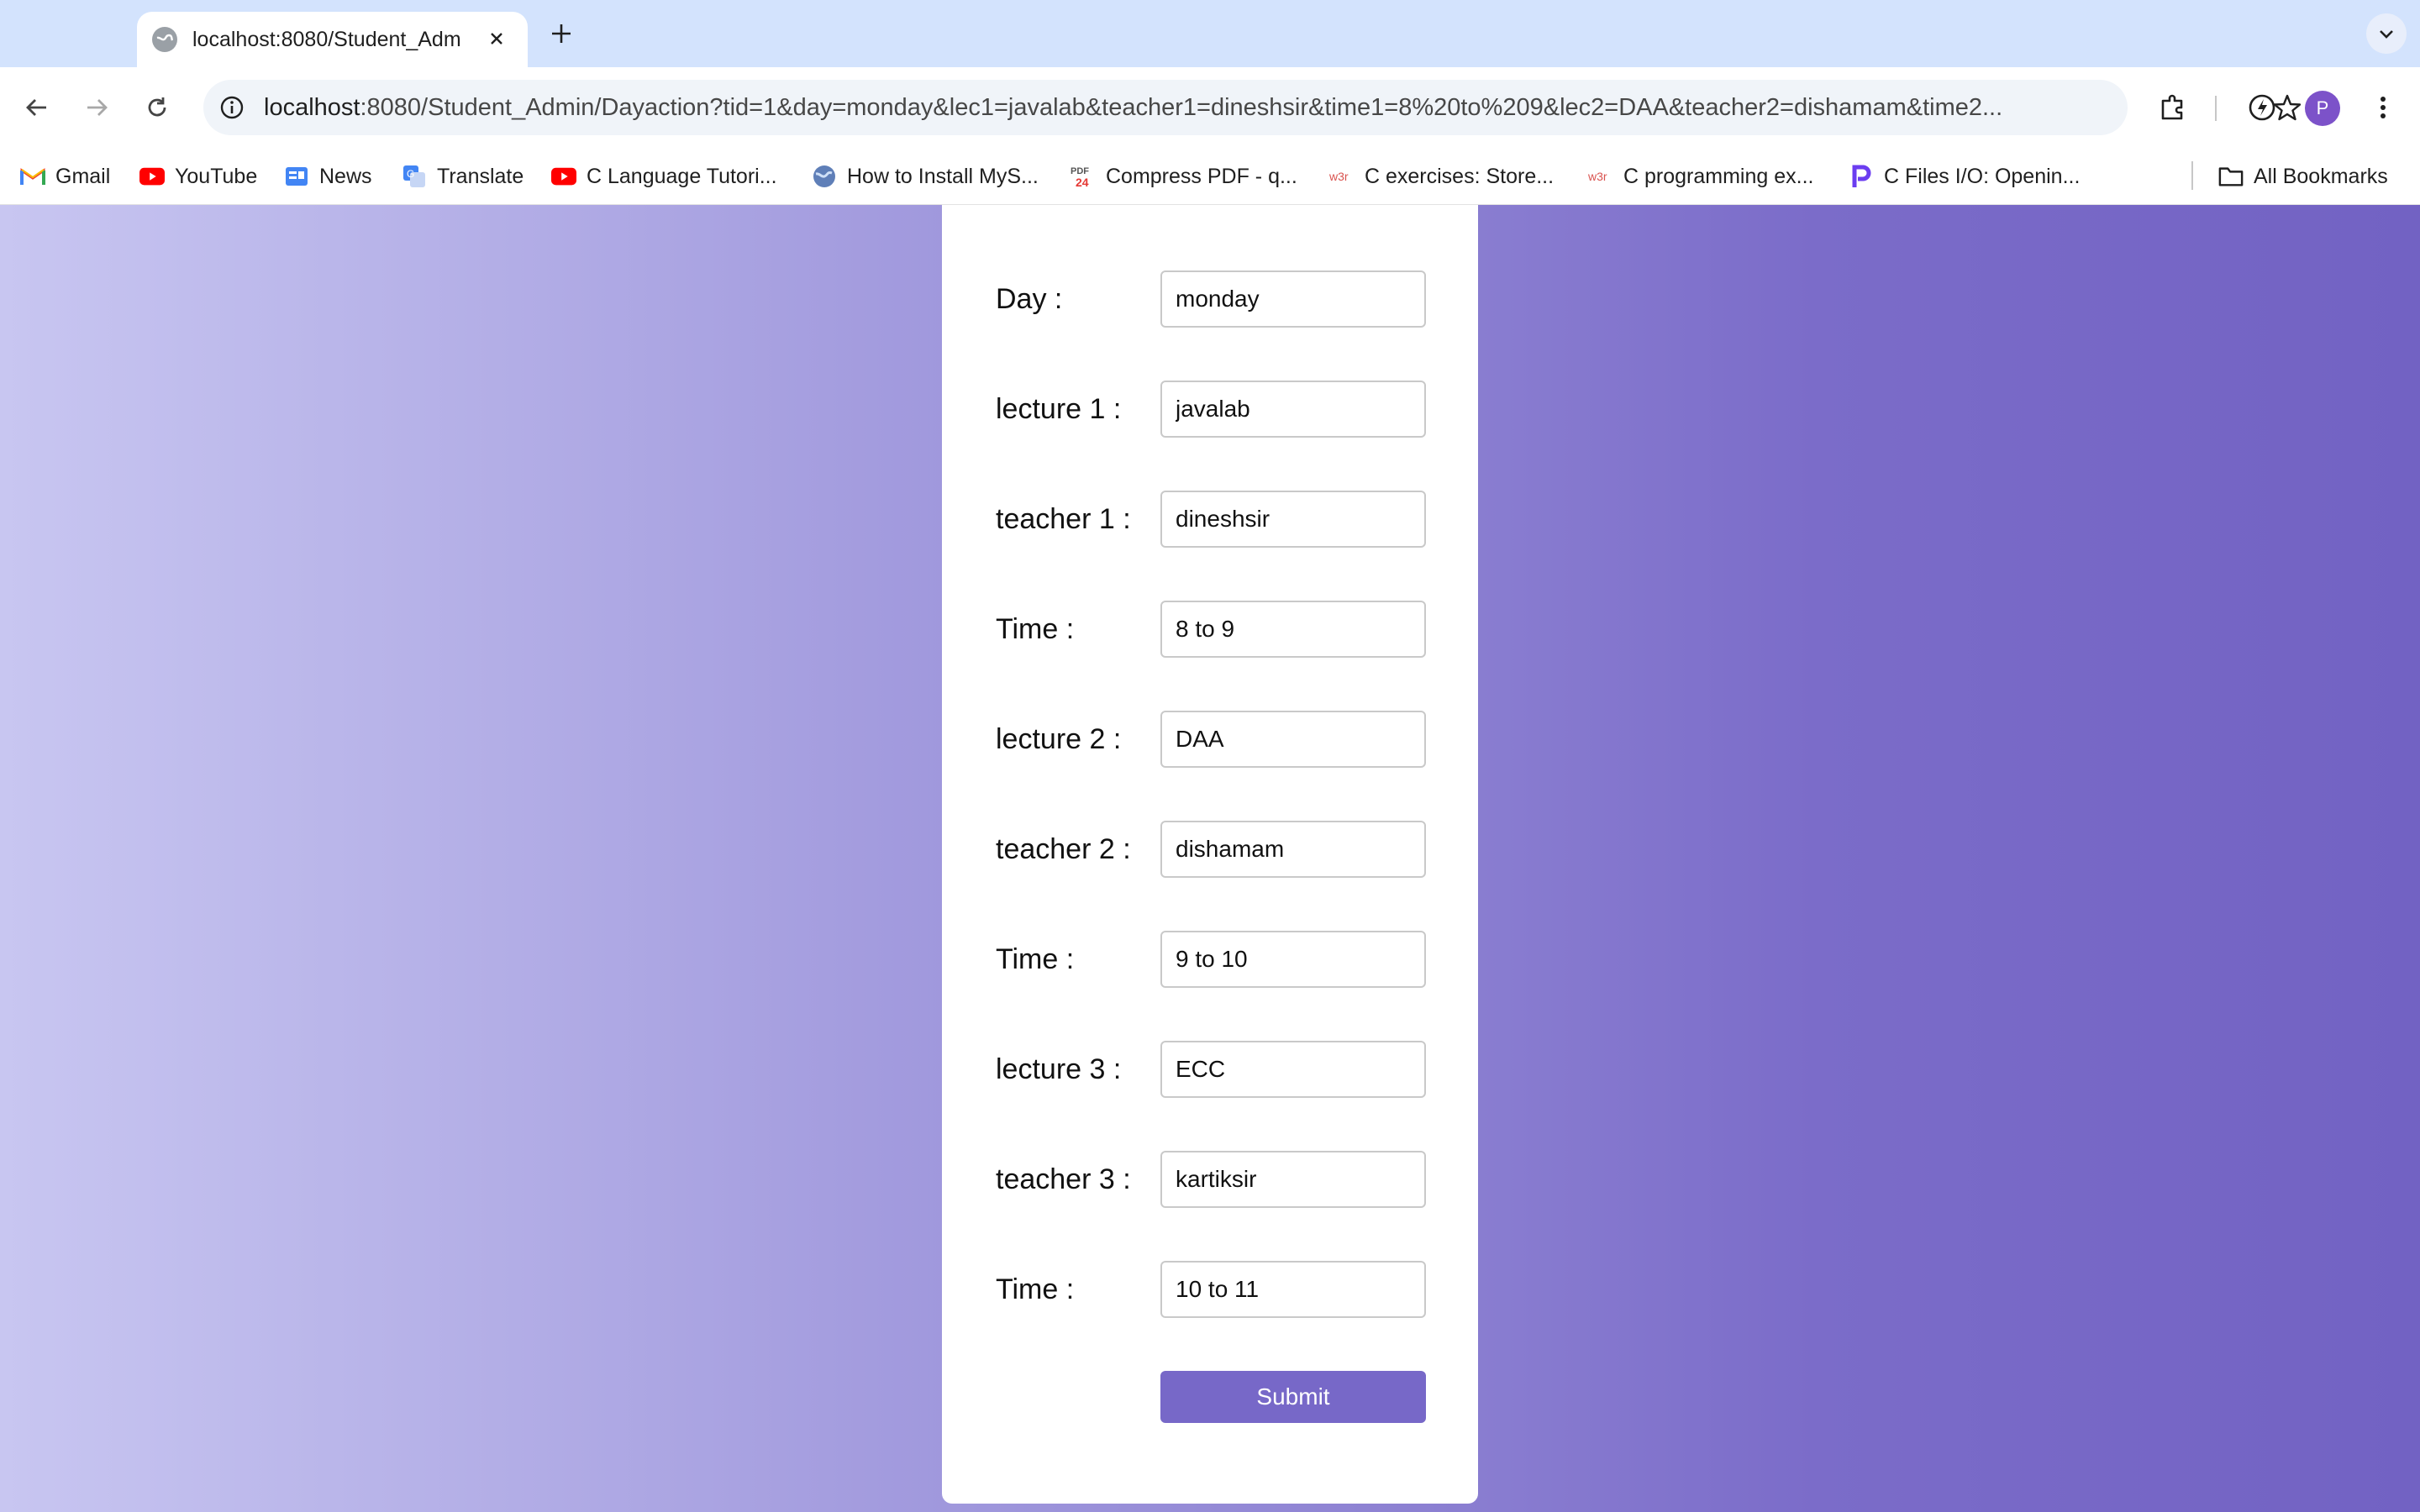 Image resolution: width=2420 pixels, height=1512 pixels. What do you see at coordinates (1293, 629) in the screenshot?
I see `time-1-input` at bounding box center [1293, 629].